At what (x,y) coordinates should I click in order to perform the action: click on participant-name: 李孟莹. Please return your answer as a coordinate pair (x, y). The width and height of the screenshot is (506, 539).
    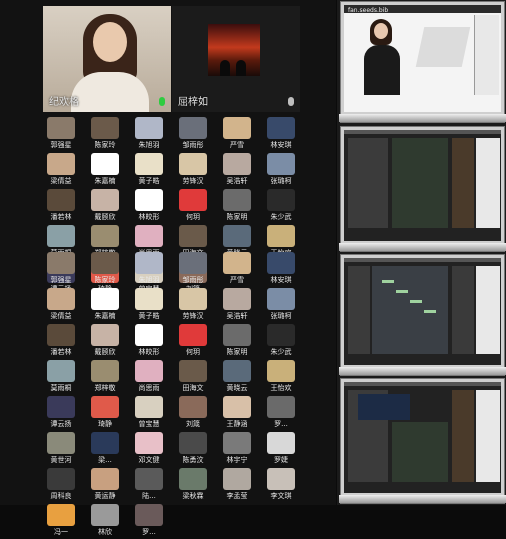
    Looking at the image, I should click on (237, 496).